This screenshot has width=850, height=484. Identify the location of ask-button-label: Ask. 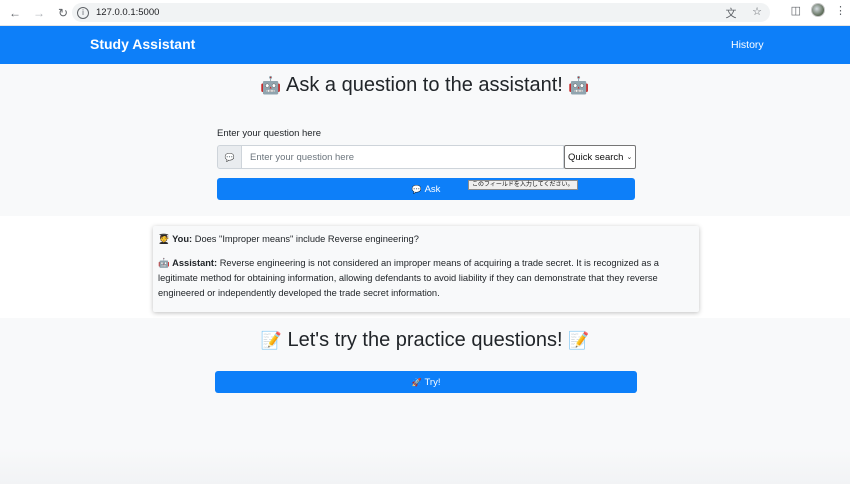
(432, 189).